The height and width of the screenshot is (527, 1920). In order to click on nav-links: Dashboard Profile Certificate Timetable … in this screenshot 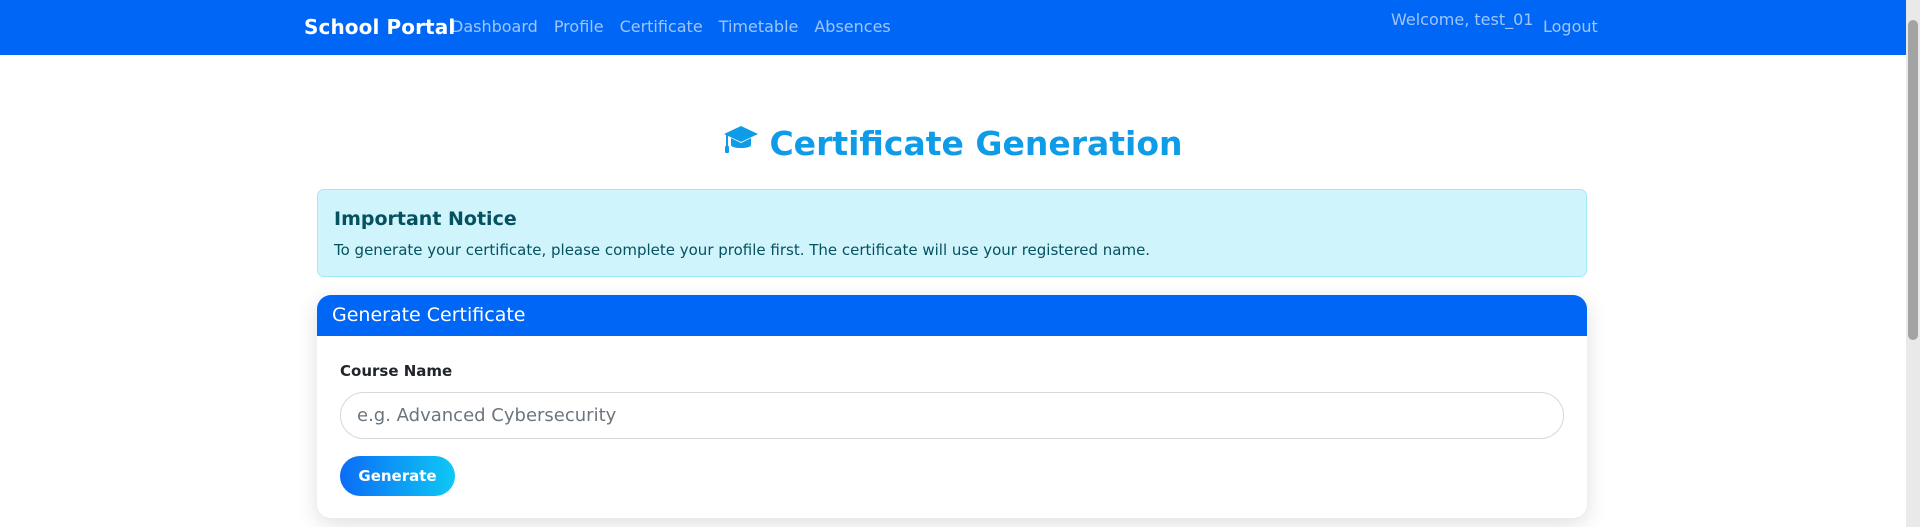, I will do `click(679, 26)`.